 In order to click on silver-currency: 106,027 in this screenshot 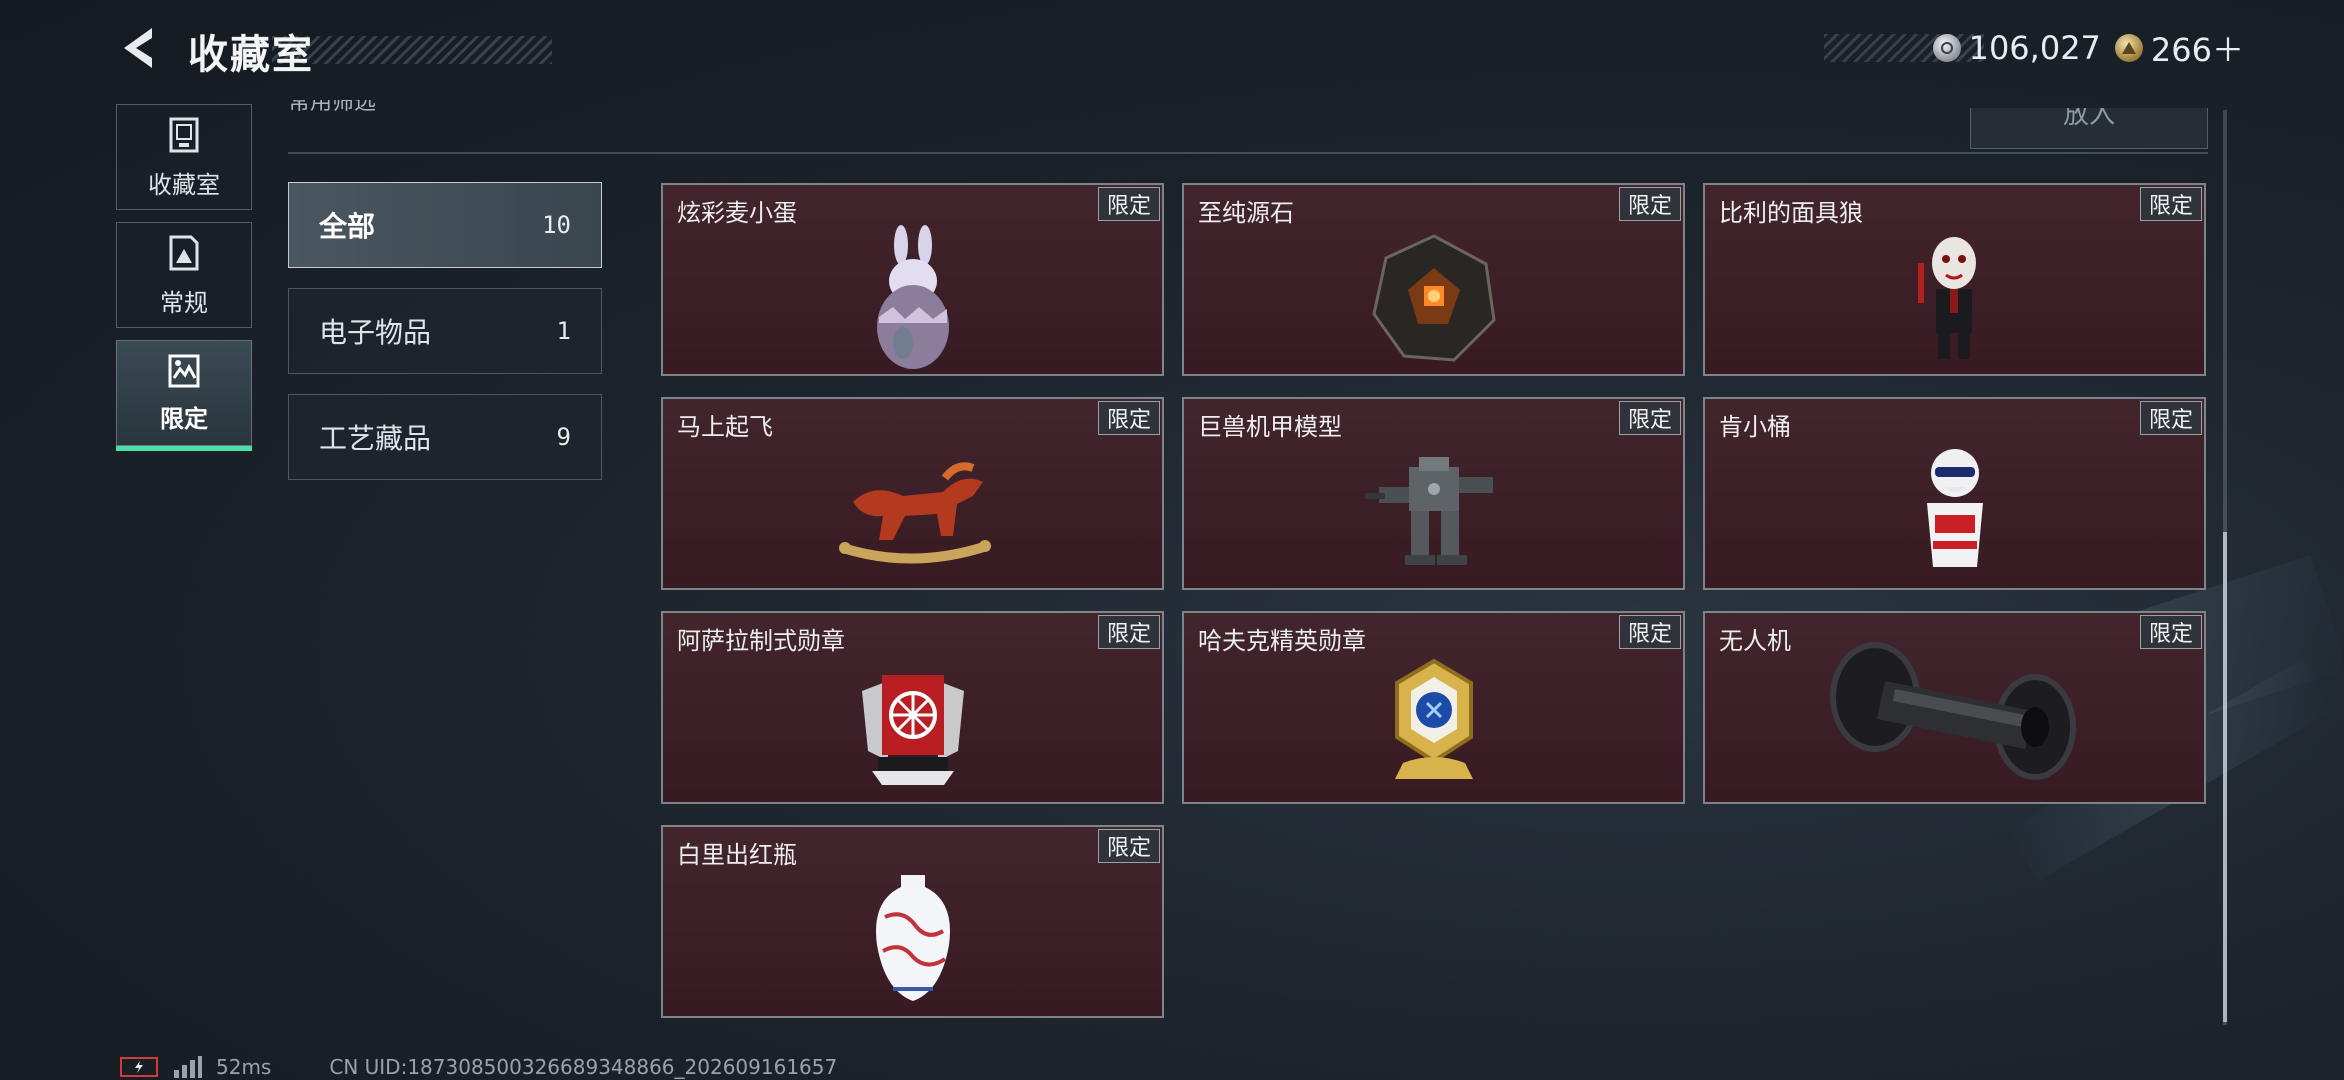, I will do `click(2016, 48)`.